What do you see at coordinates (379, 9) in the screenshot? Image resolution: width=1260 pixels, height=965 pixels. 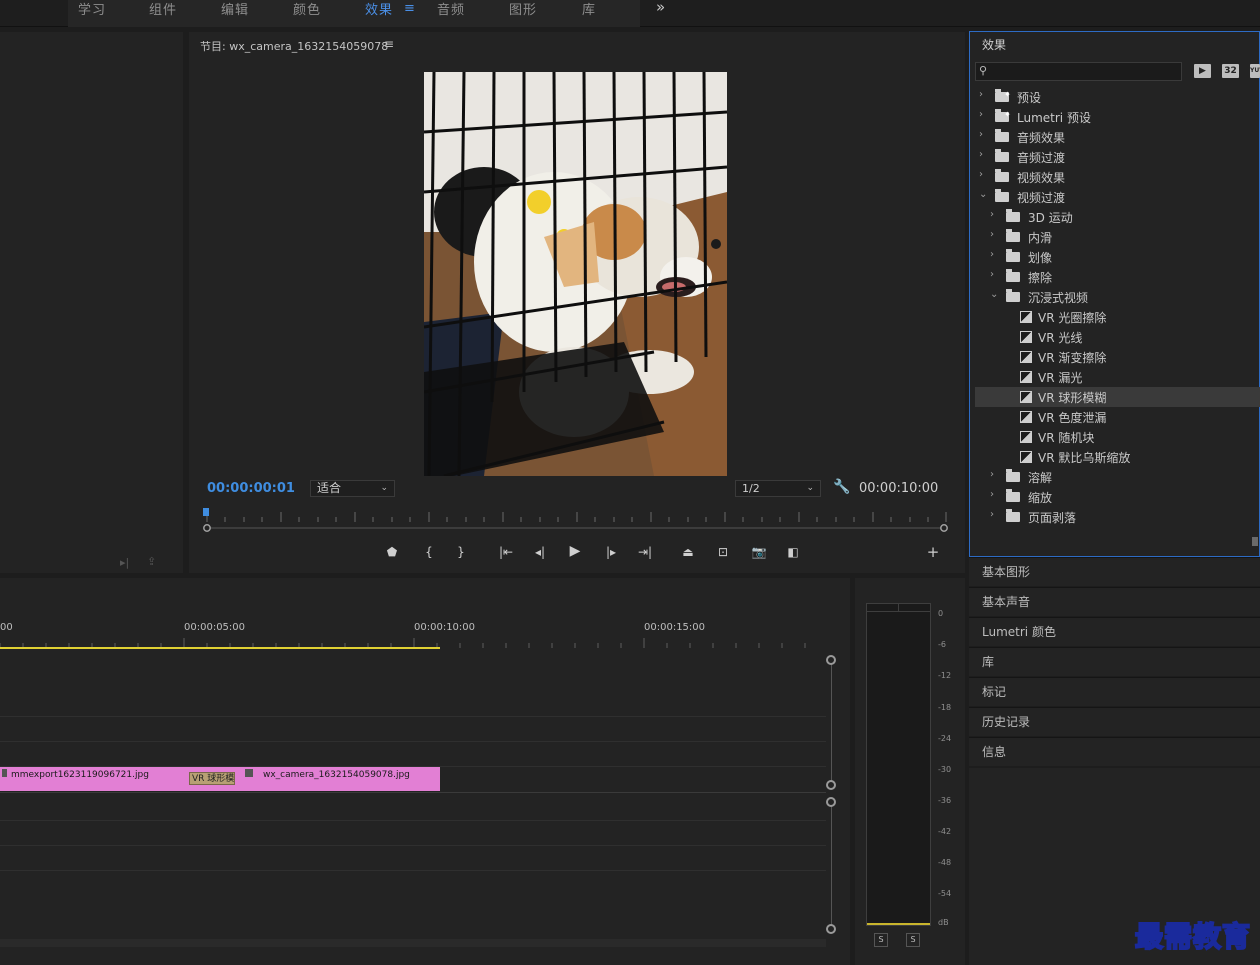 I see `tab-effects: 效果` at bounding box center [379, 9].